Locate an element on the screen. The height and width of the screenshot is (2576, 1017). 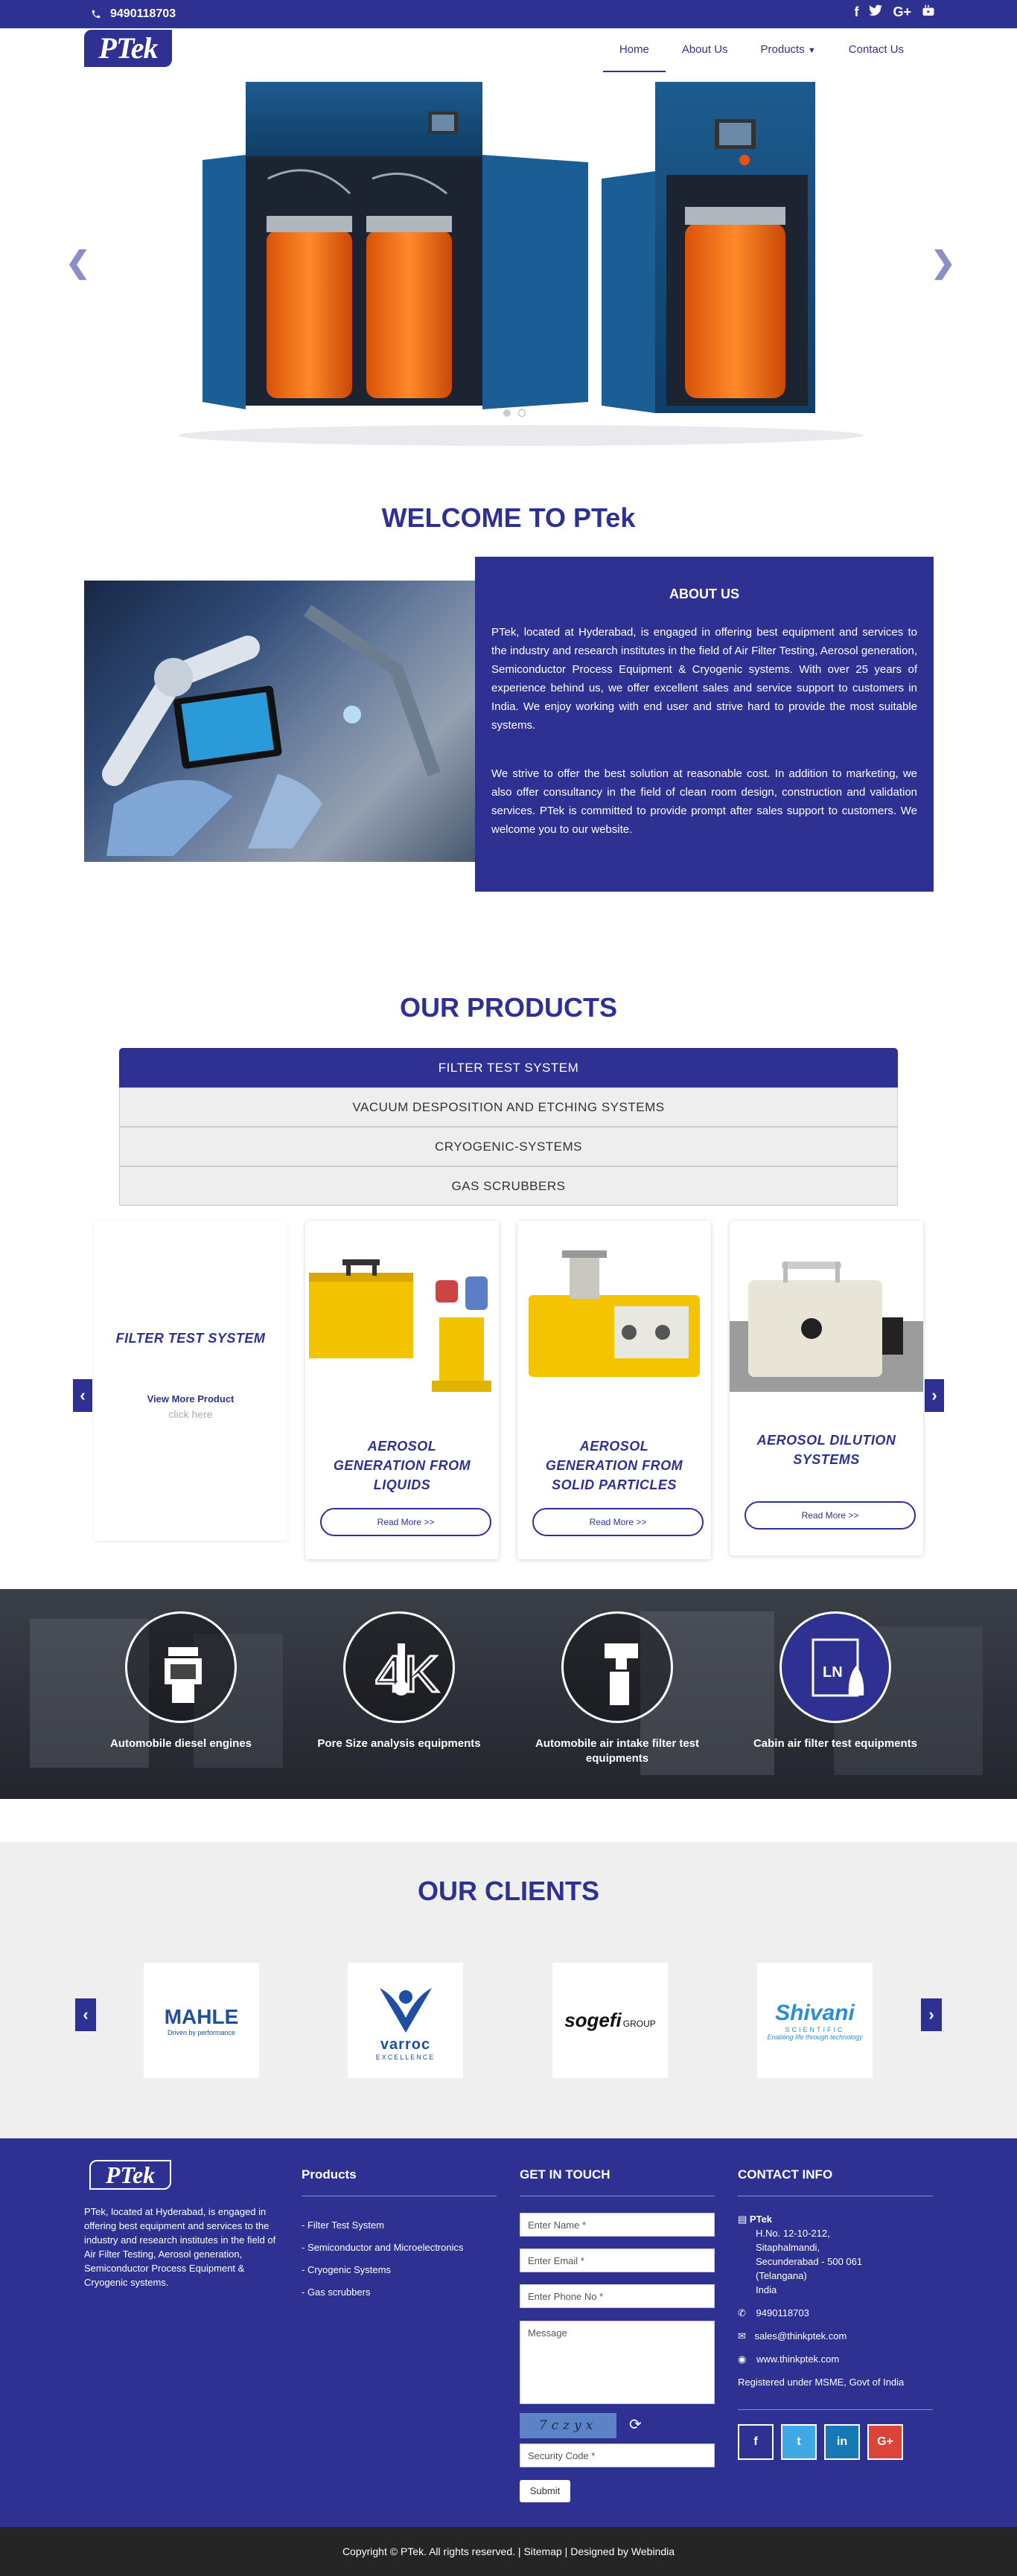
contact-email: sales@thinkptek.com is located at coordinates (801, 2336).